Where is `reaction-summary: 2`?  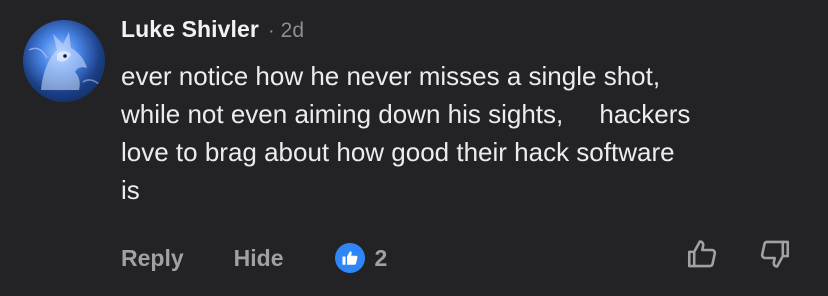 reaction-summary: 2 is located at coordinates (361, 258).